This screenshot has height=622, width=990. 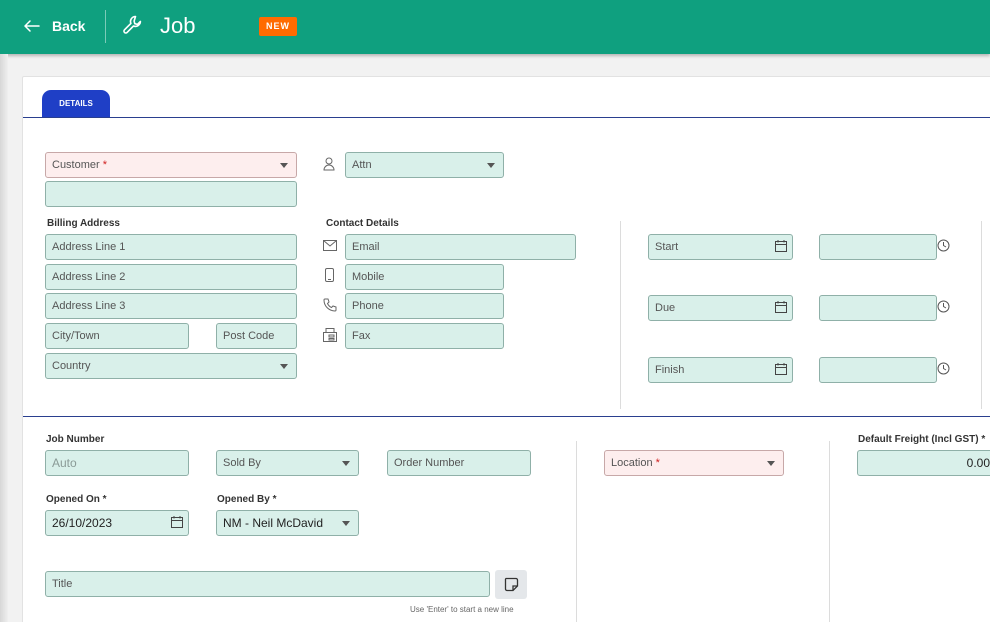 What do you see at coordinates (981, 315) in the screenshot?
I see `dates-right-divider` at bounding box center [981, 315].